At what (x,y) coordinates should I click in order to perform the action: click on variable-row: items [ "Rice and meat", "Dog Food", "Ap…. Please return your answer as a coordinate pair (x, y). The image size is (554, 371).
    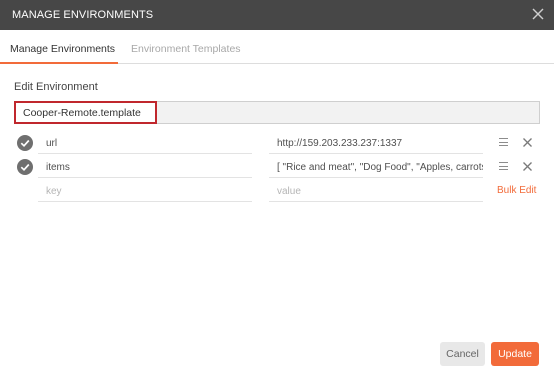
    Looking at the image, I should click on (277, 167).